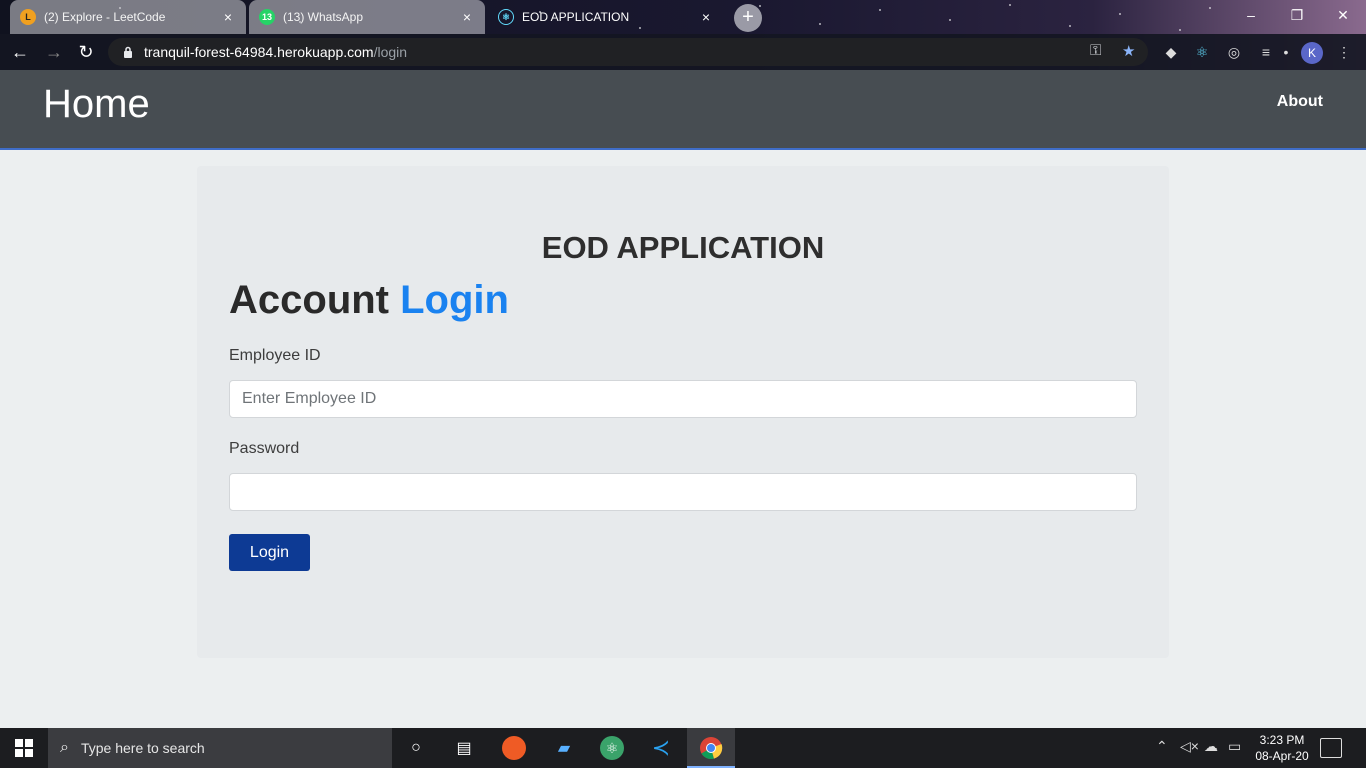 The width and height of the screenshot is (1366, 768). Describe the element at coordinates (1300, 102) in the screenshot. I see `nav-link-about: About` at that location.